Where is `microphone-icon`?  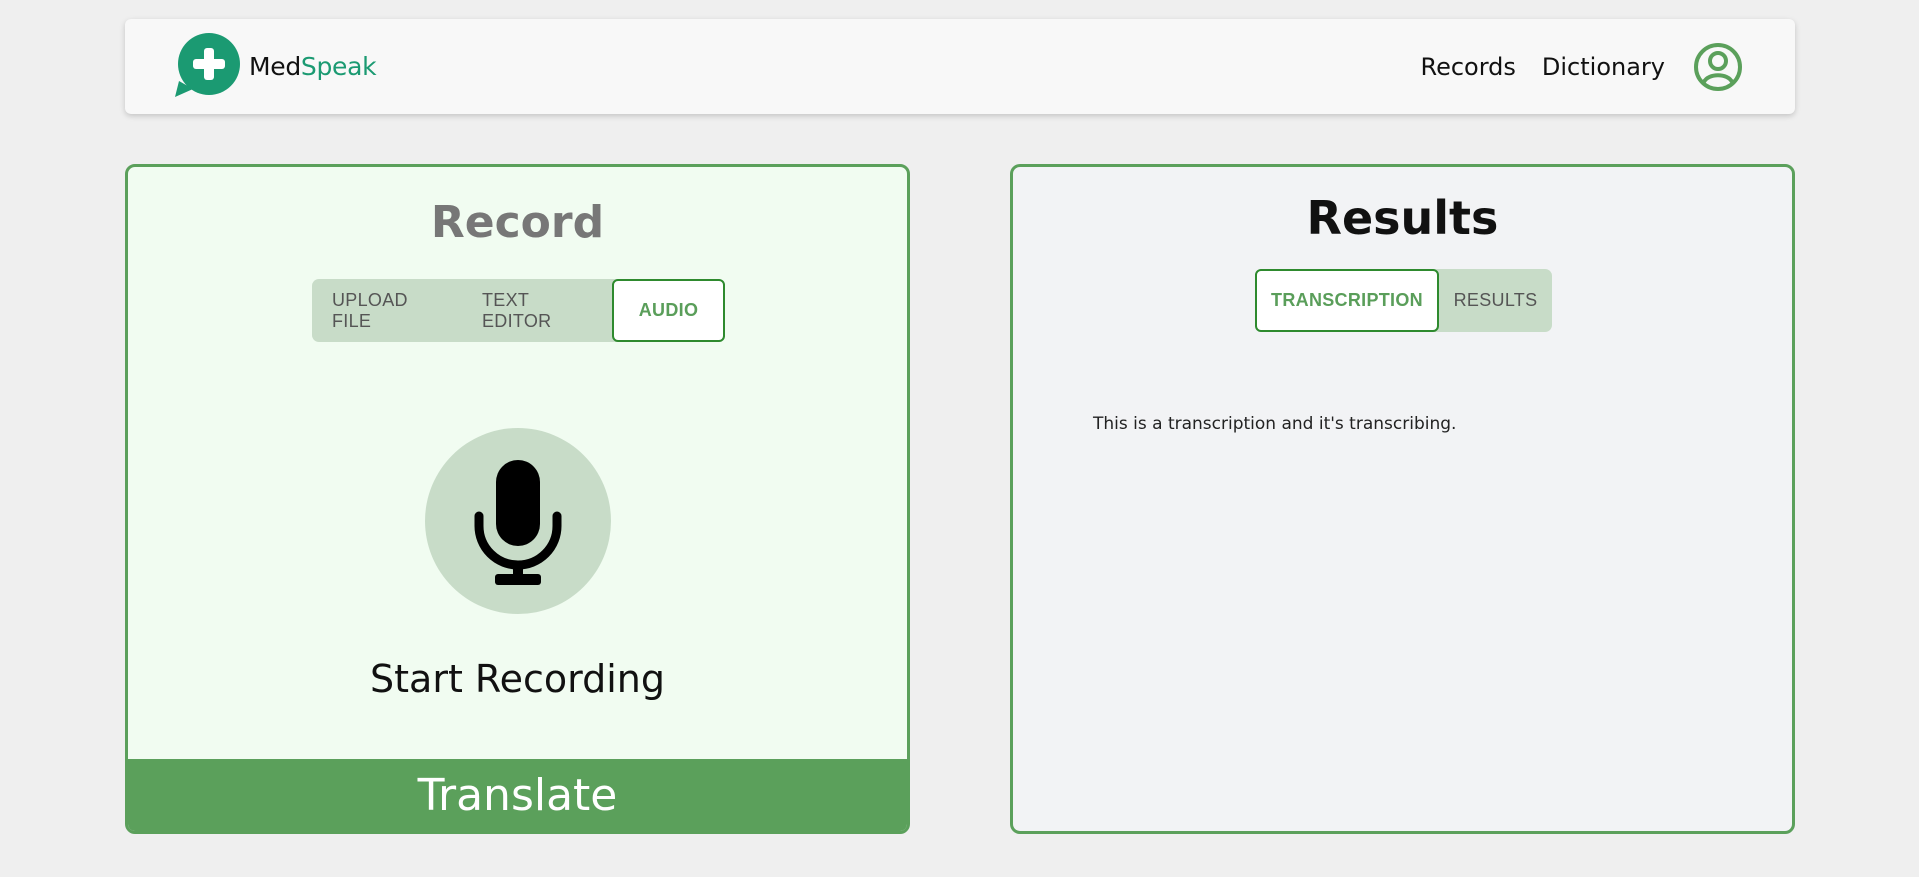 microphone-icon is located at coordinates (518, 522).